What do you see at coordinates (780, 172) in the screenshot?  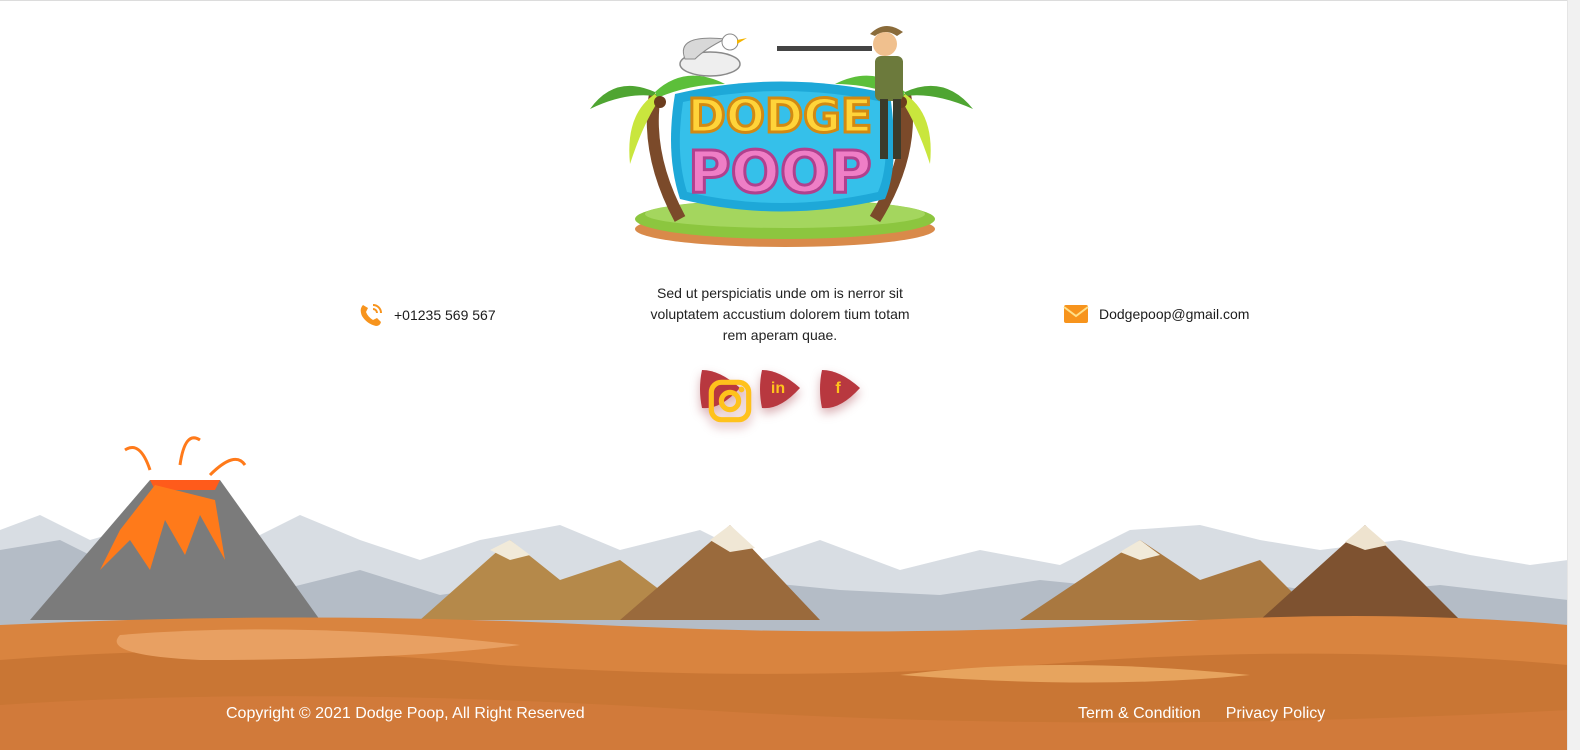 I see `svg-text: POOP` at bounding box center [780, 172].